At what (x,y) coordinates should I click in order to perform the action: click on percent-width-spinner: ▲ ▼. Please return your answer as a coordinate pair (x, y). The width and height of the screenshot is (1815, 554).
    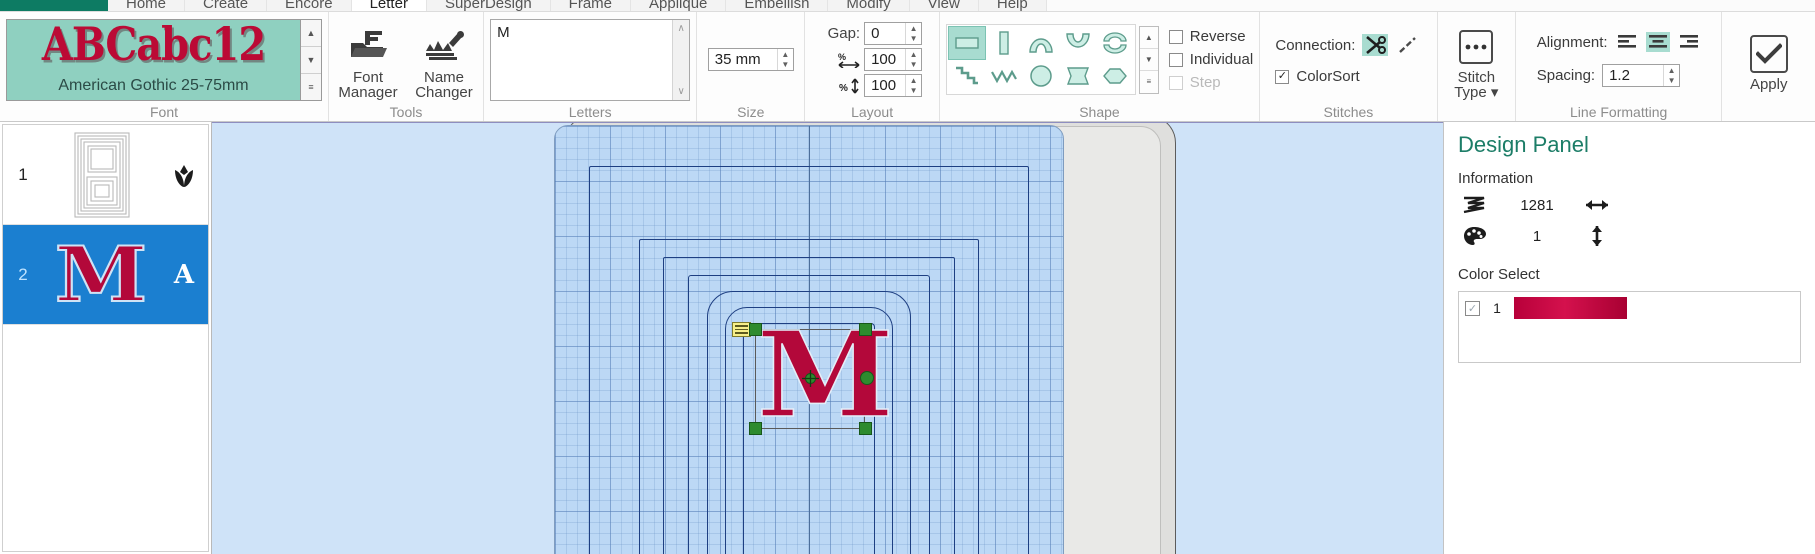
    Looking at the image, I should click on (913, 59).